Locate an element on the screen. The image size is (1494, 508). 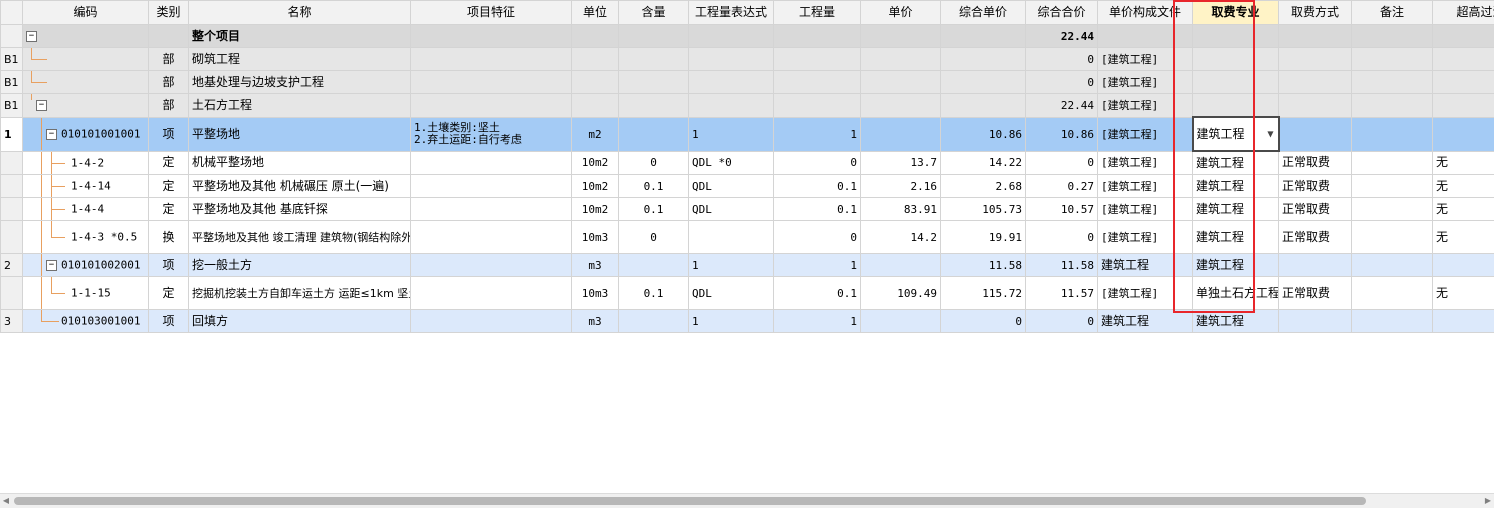
composite-total-cell: 22.44 is located at coordinates (1062, 36).